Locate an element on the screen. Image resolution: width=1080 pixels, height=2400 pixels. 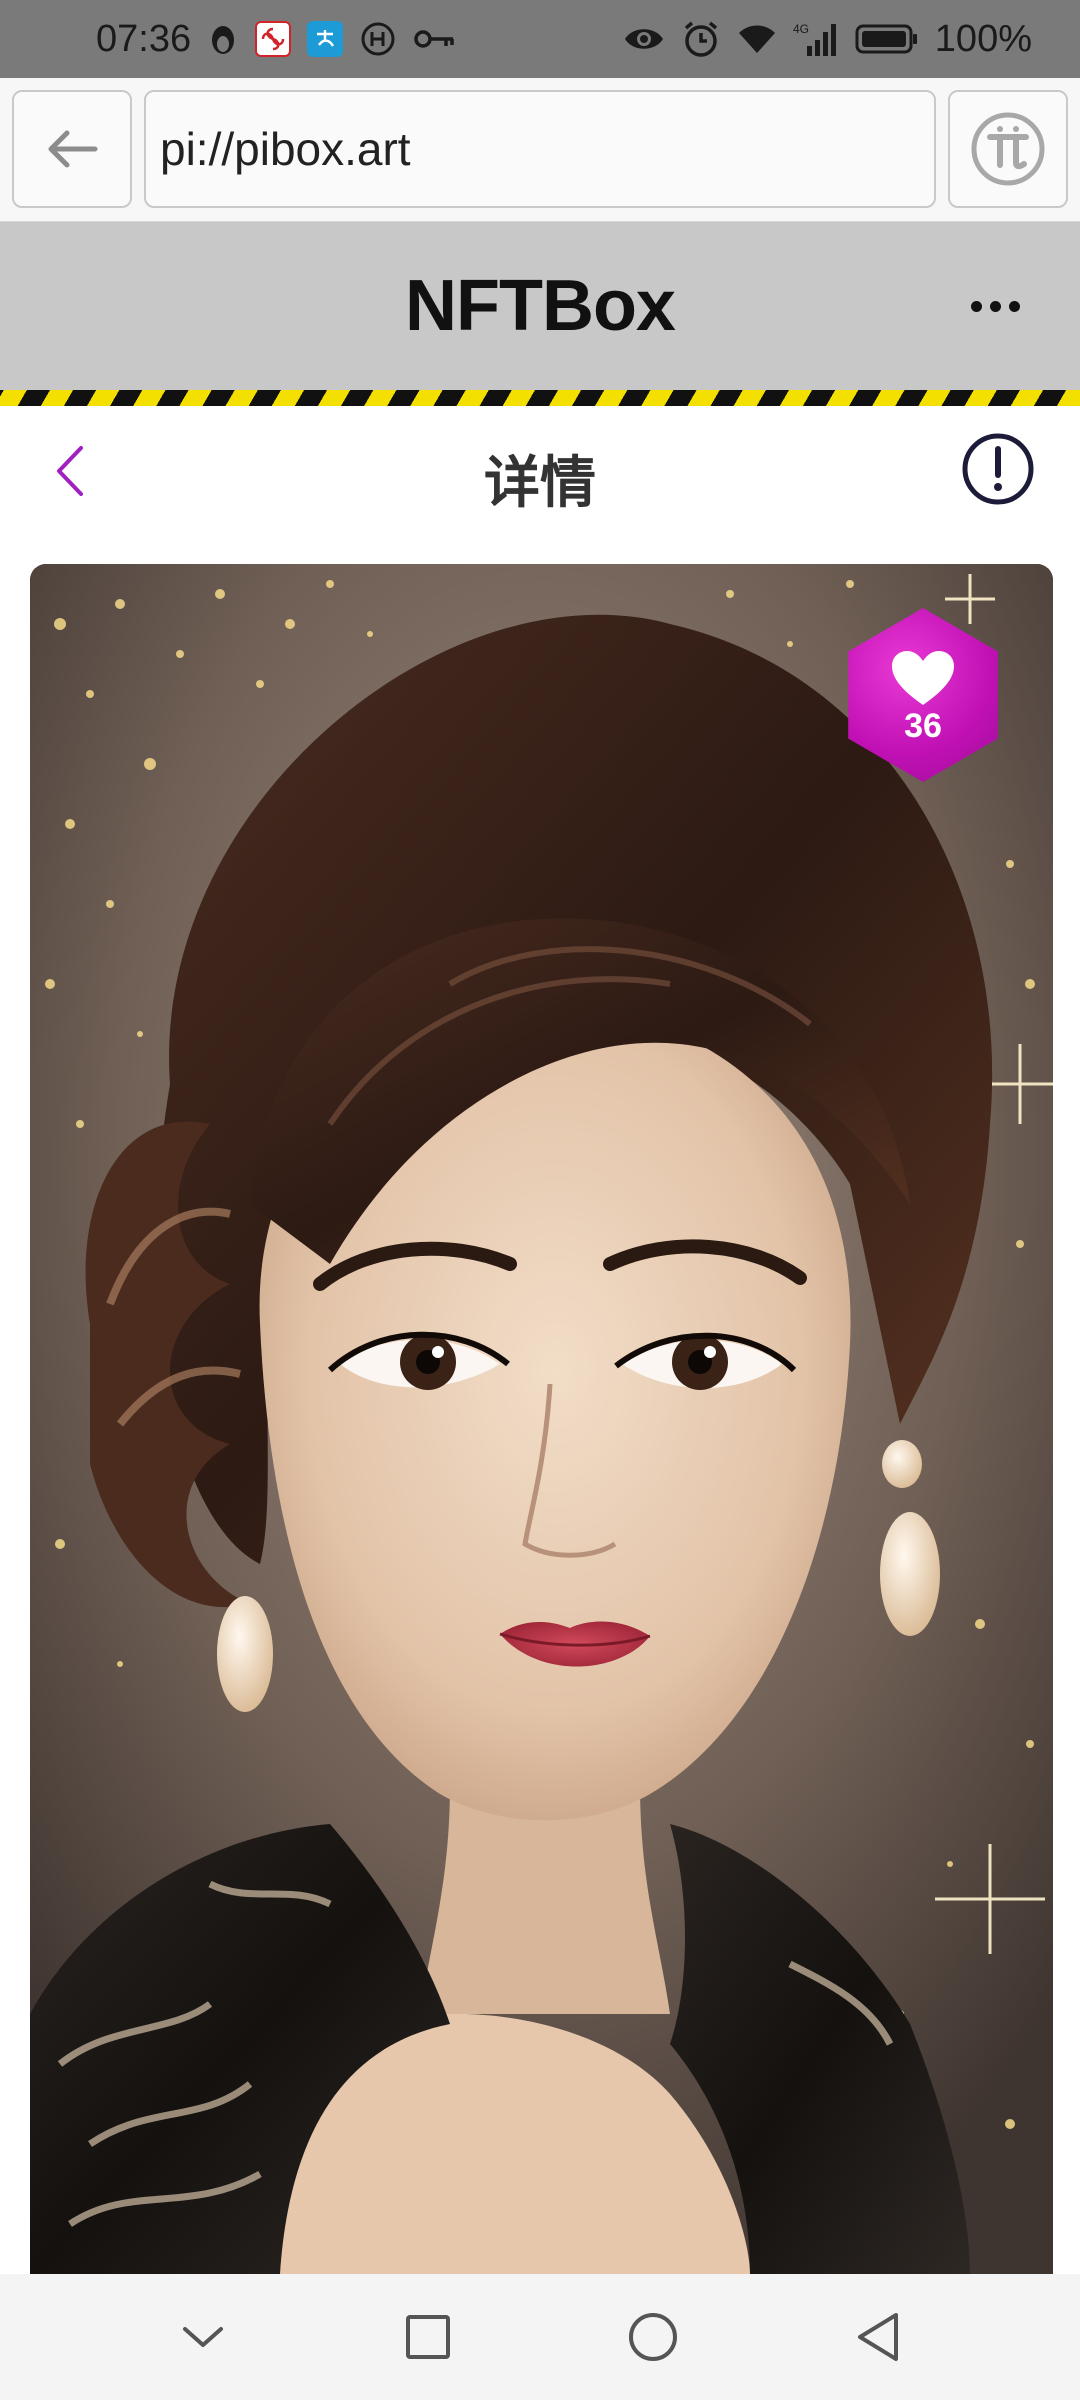
browser-address-bar: pi://pibox.art is located at coordinates (540, 150).